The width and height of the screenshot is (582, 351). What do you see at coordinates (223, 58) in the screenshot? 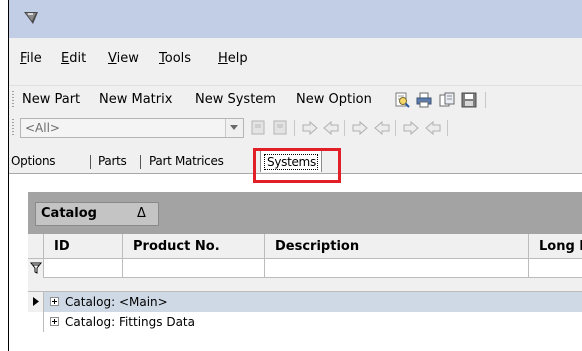
I see `menu-help-accel: H` at bounding box center [223, 58].